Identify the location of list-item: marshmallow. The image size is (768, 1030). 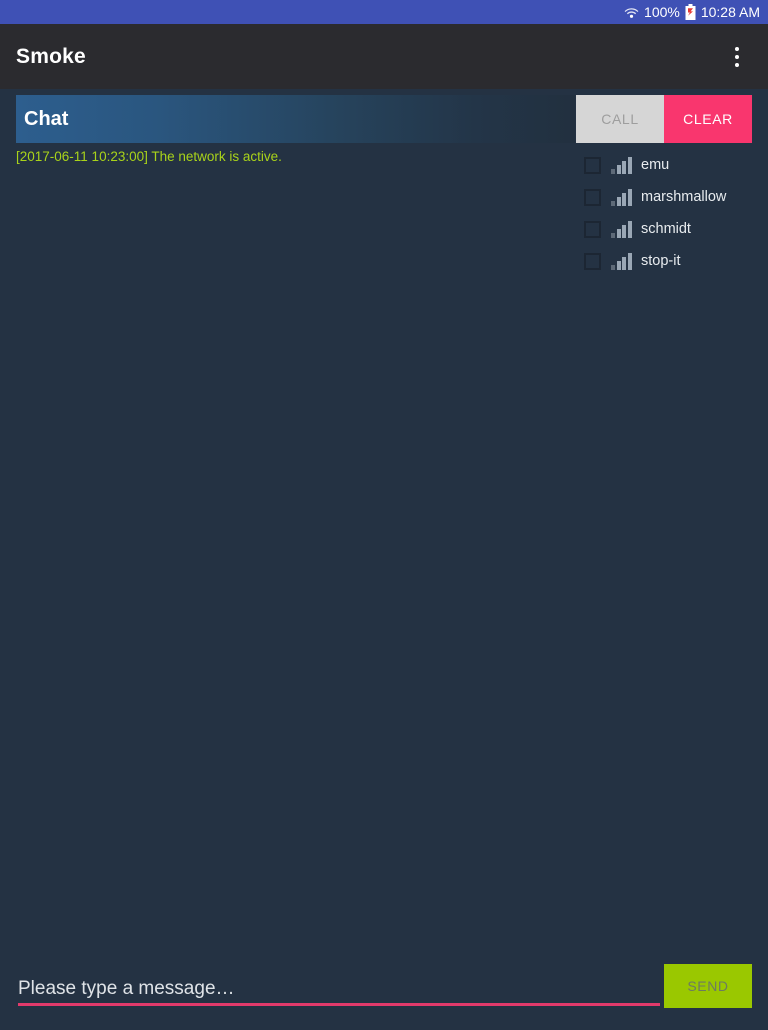
(673, 197).